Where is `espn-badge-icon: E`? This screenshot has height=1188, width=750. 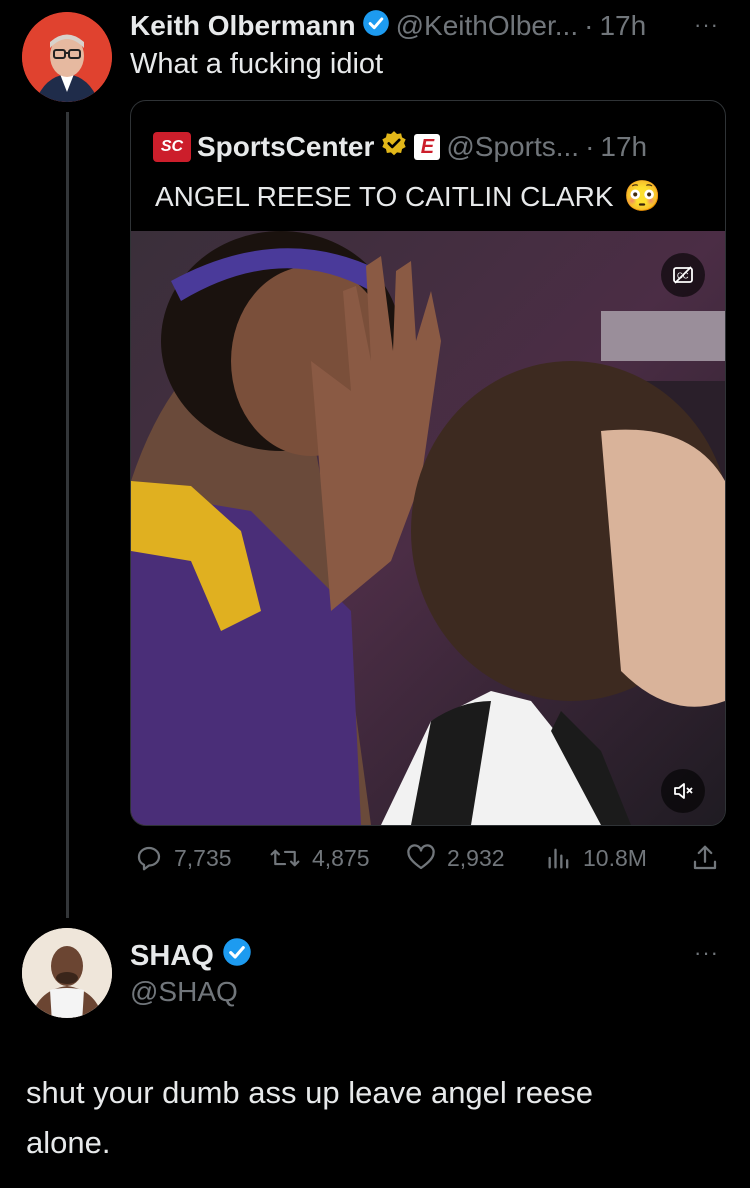
espn-badge-icon: E is located at coordinates (427, 147).